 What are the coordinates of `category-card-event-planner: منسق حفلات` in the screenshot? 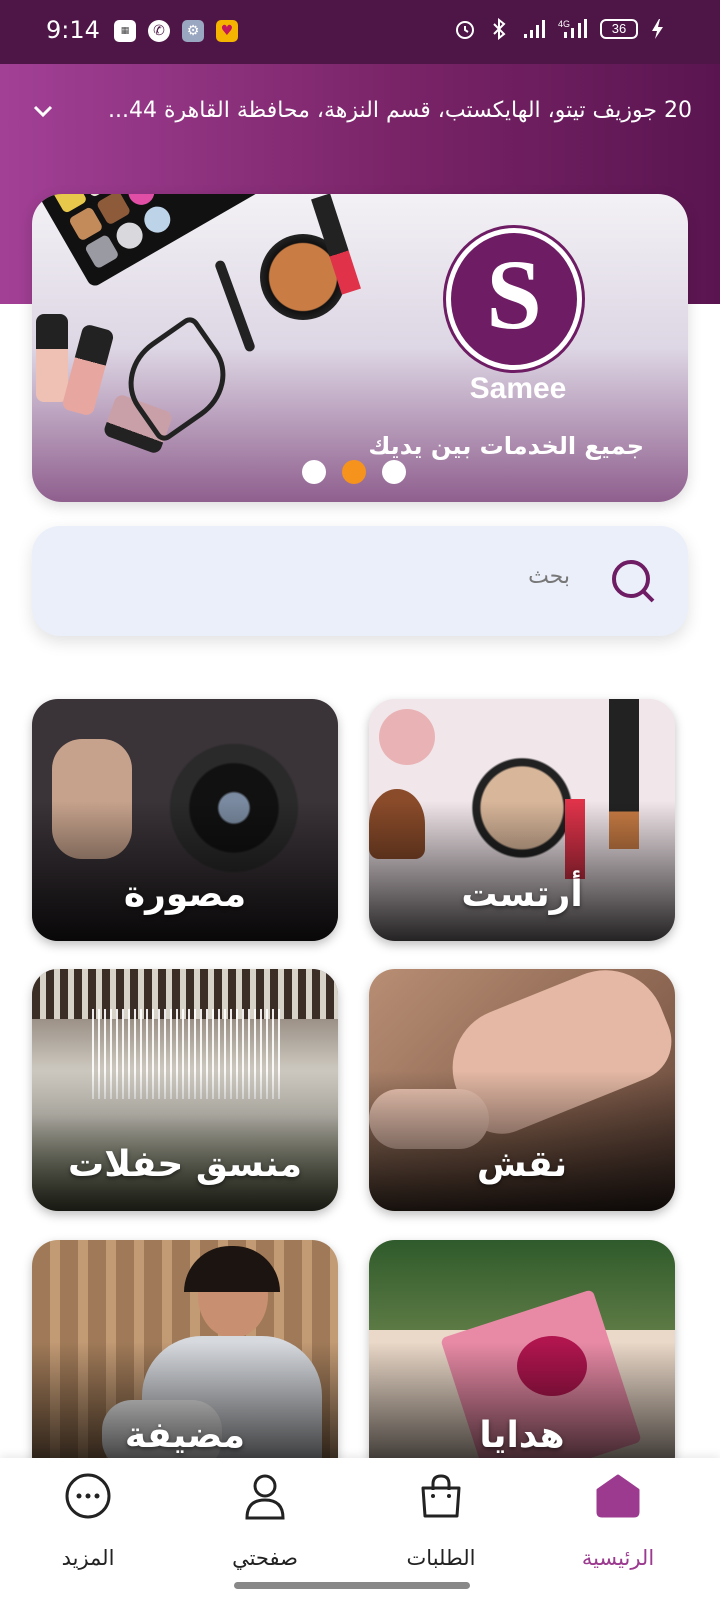 It's located at (185, 1090).